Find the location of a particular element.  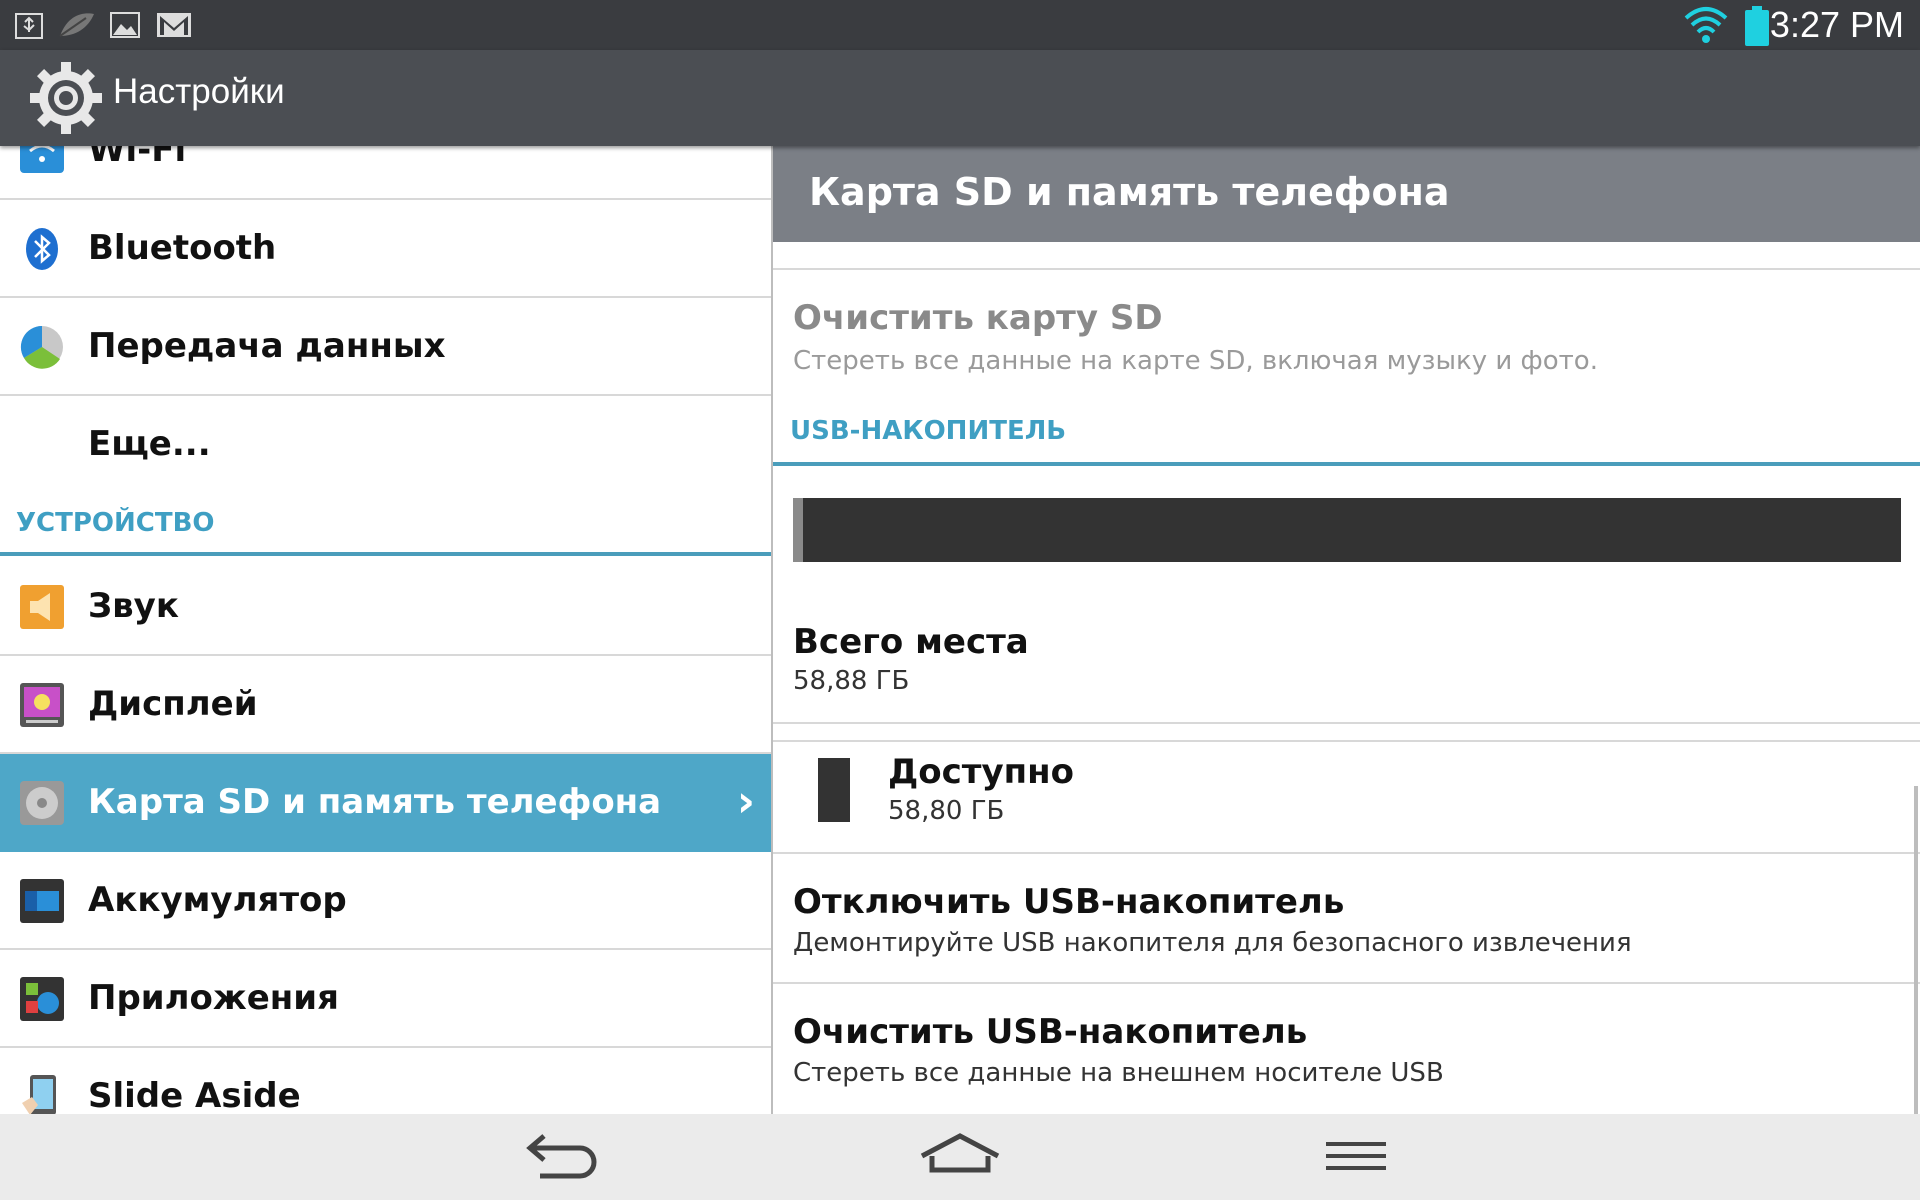

battery-settings-icon is located at coordinates (42, 901).